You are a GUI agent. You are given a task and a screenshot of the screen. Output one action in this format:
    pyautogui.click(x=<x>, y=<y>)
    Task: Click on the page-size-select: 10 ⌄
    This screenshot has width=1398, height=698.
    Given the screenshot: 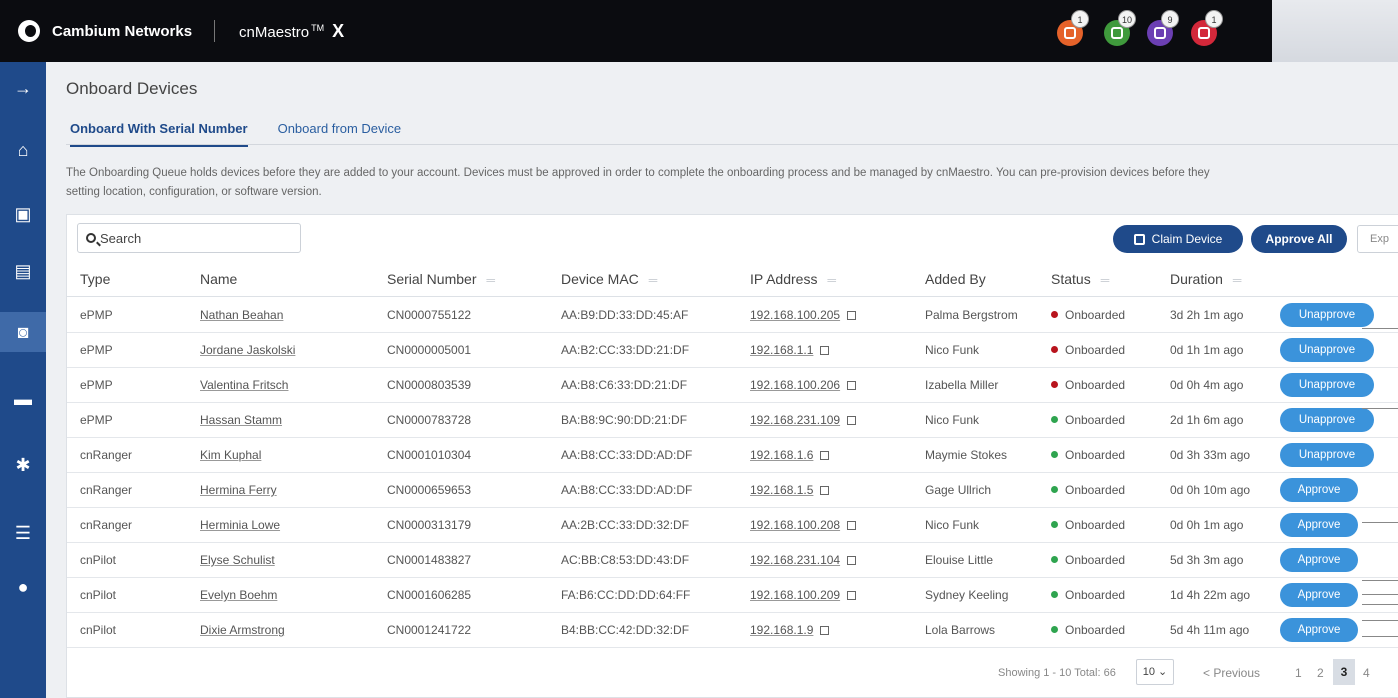 What is the action you would take?
    pyautogui.click(x=1155, y=672)
    